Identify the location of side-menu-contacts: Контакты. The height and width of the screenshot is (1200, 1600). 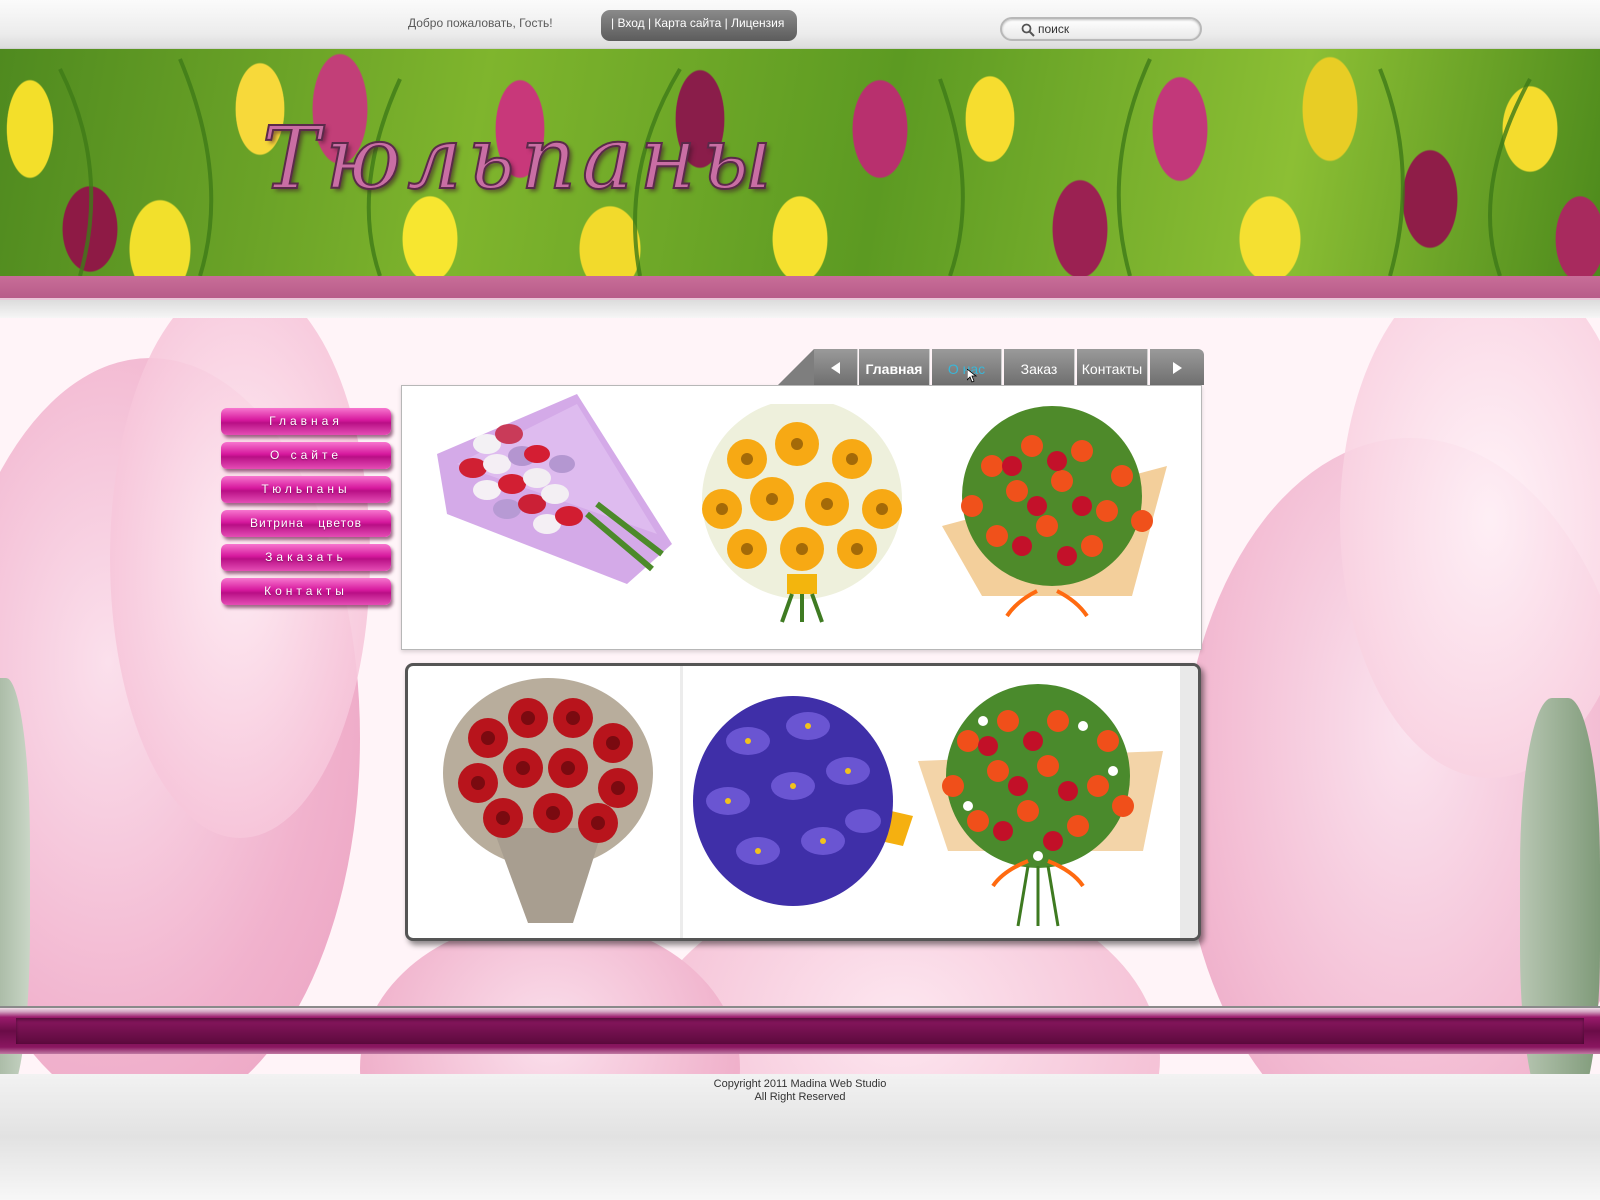
(306, 591).